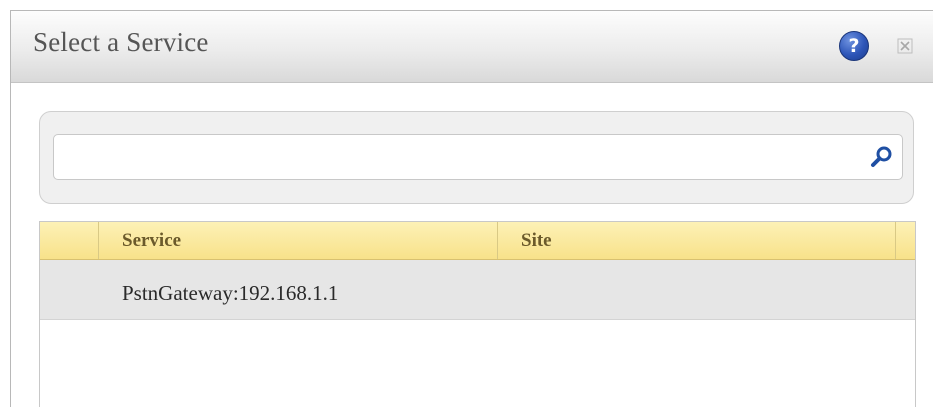 The image size is (933, 407). I want to click on table-header: Service Site, so click(477, 241).